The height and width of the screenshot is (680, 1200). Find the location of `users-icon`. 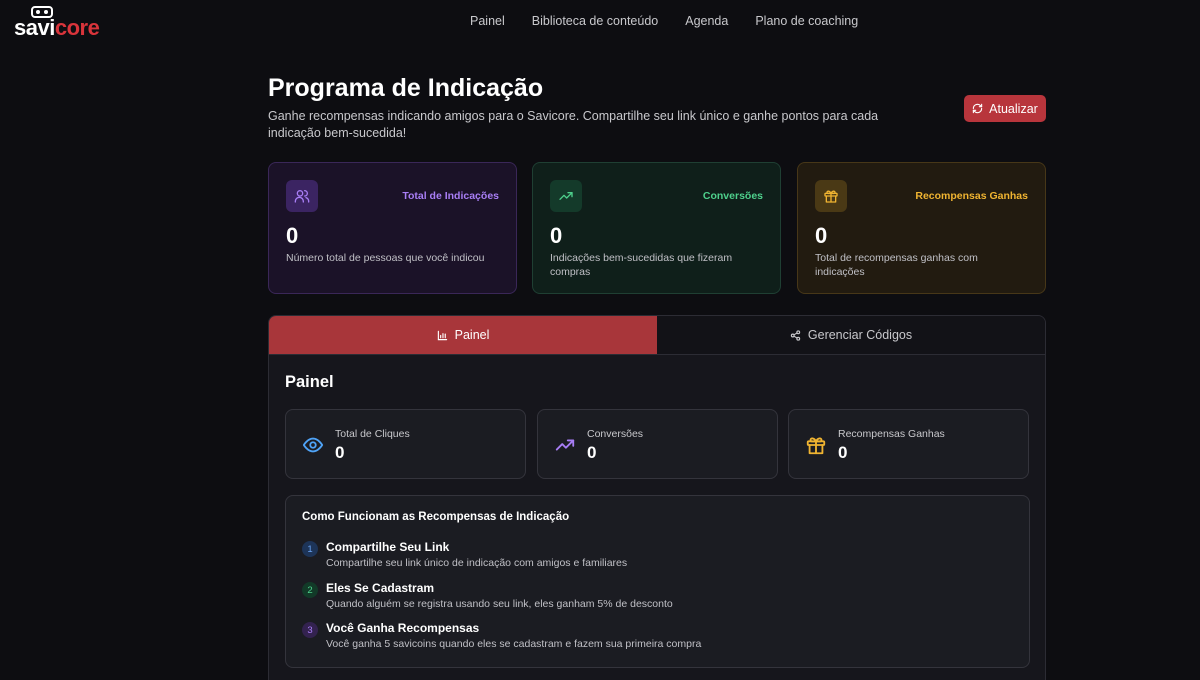

users-icon is located at coordinates (302, 196).